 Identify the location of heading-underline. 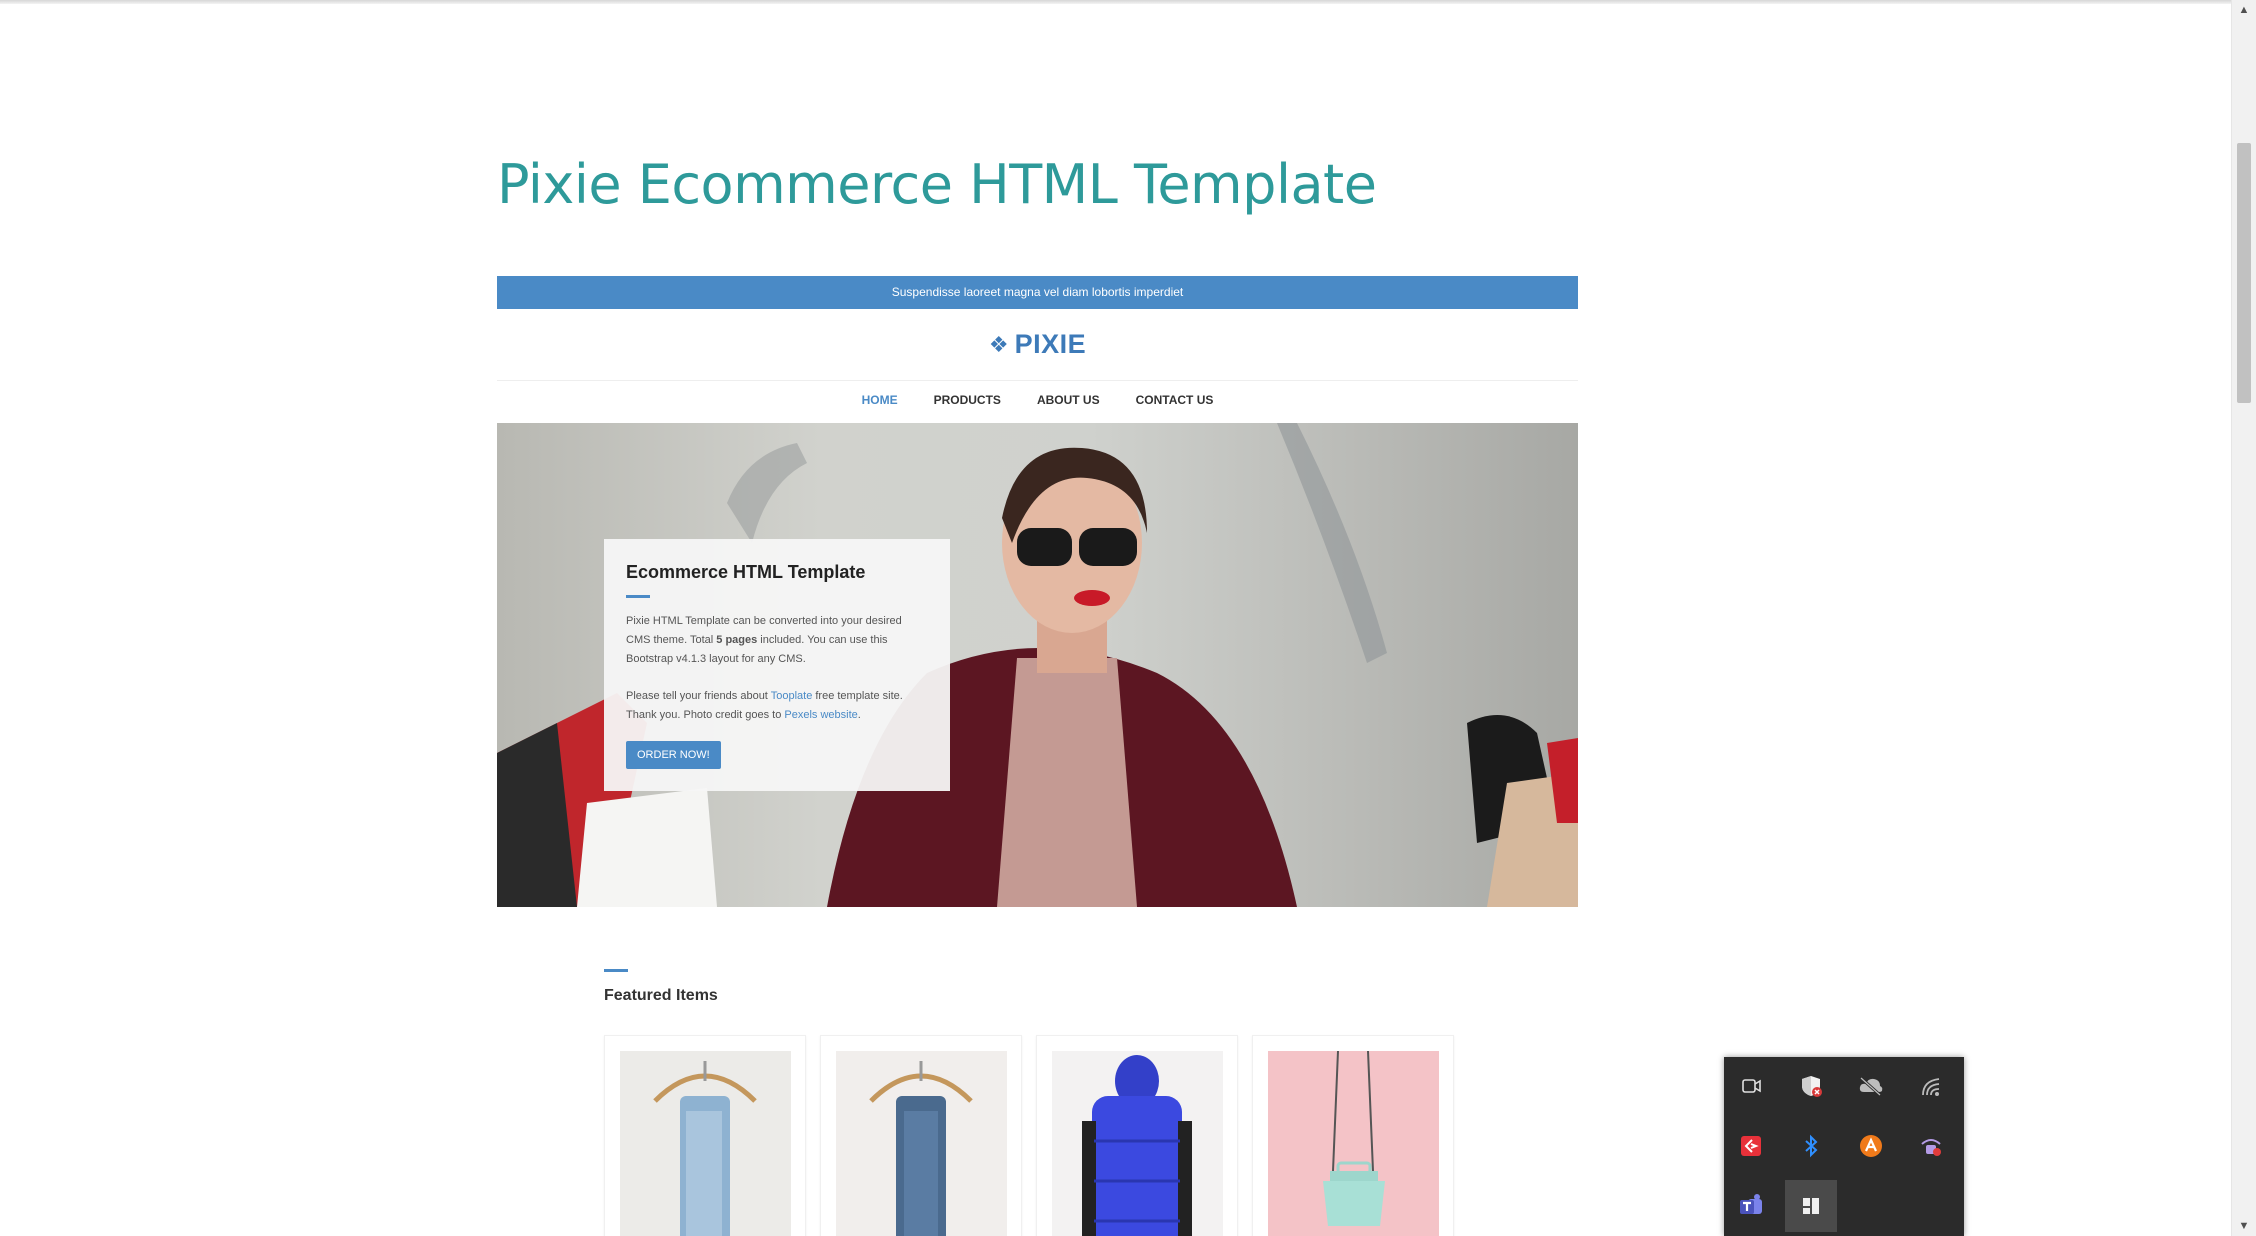
(638, 596).